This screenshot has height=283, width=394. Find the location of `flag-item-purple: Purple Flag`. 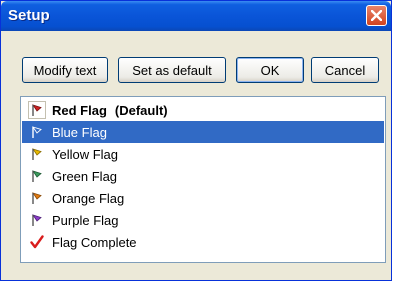

flag-item-purple: Purple Flag is located at coordinates (203, 220).